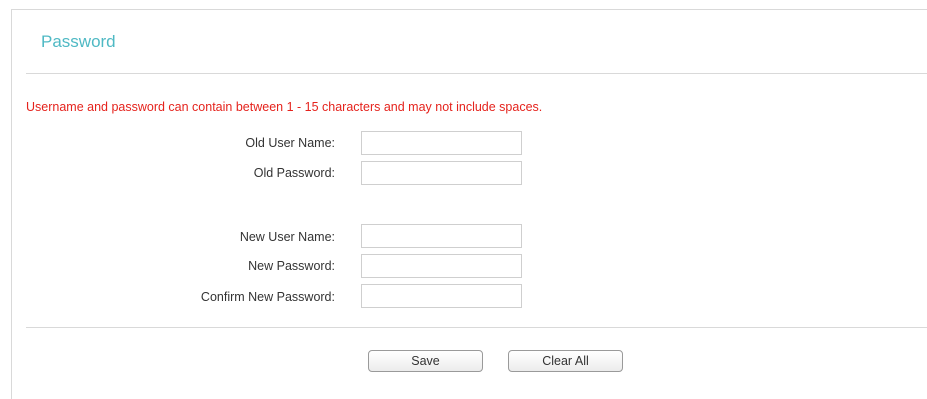 This screenshot has height=399, width=927. What do you see at coordinates (441, 143) in the screenshot?
I see `old-user-name-input` at bounding box center [441, 143].